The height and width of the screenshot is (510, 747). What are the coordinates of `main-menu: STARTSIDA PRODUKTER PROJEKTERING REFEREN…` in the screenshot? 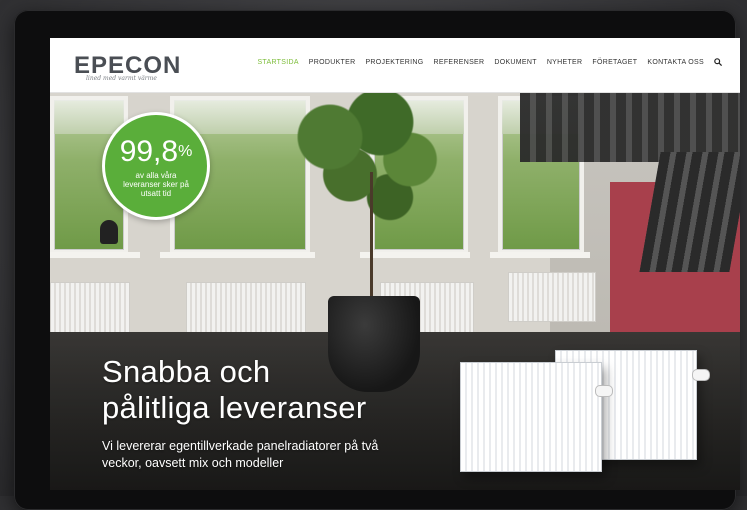 It's located at (489, 62).